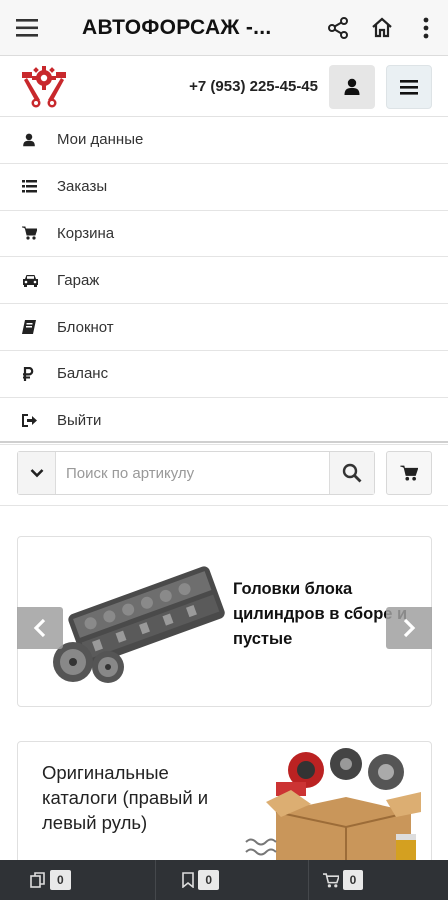  I want to click on header-cart-button, so click(409, 473).